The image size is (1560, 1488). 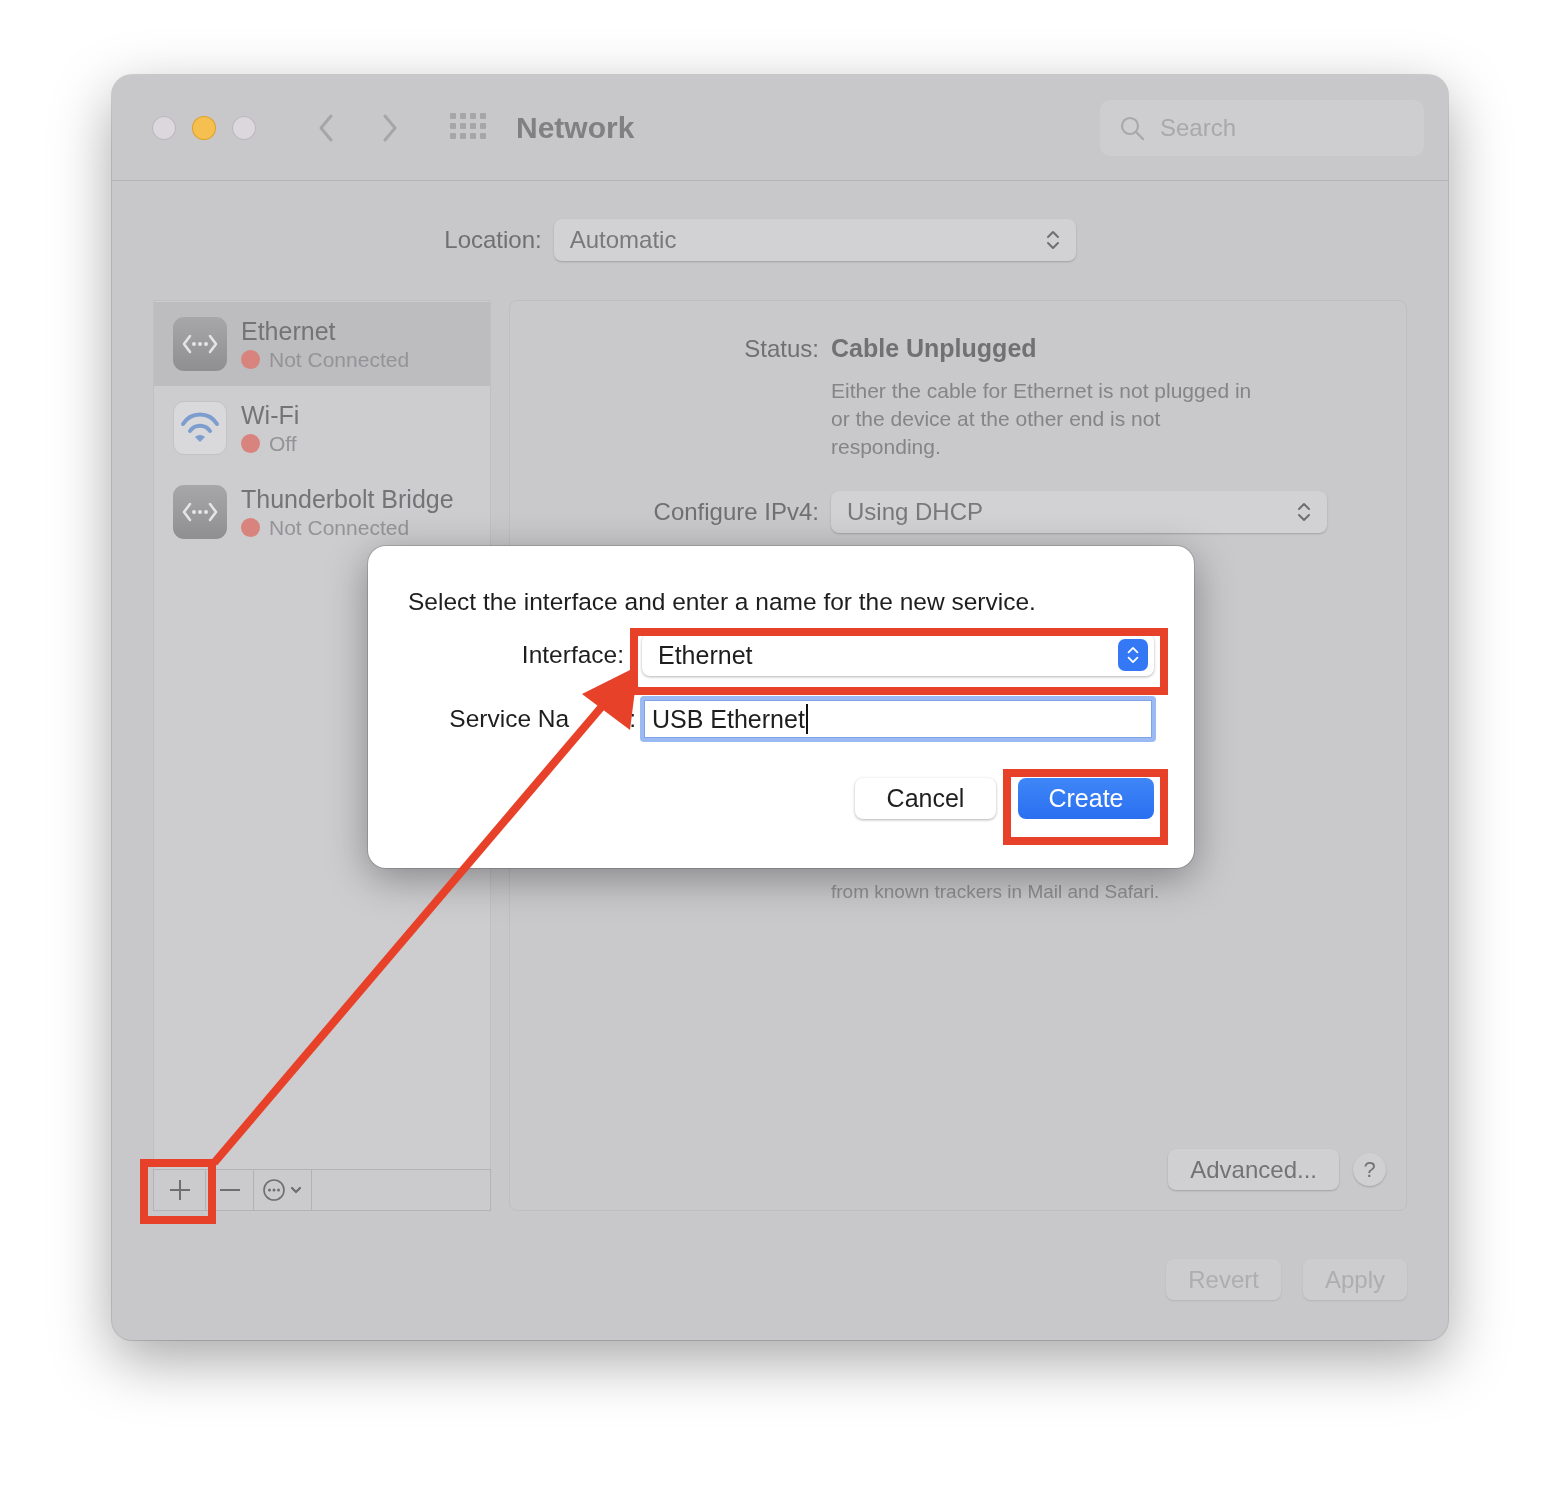 I want to click on service-name-field: USB Ethernet, so click(x=898, y=719).